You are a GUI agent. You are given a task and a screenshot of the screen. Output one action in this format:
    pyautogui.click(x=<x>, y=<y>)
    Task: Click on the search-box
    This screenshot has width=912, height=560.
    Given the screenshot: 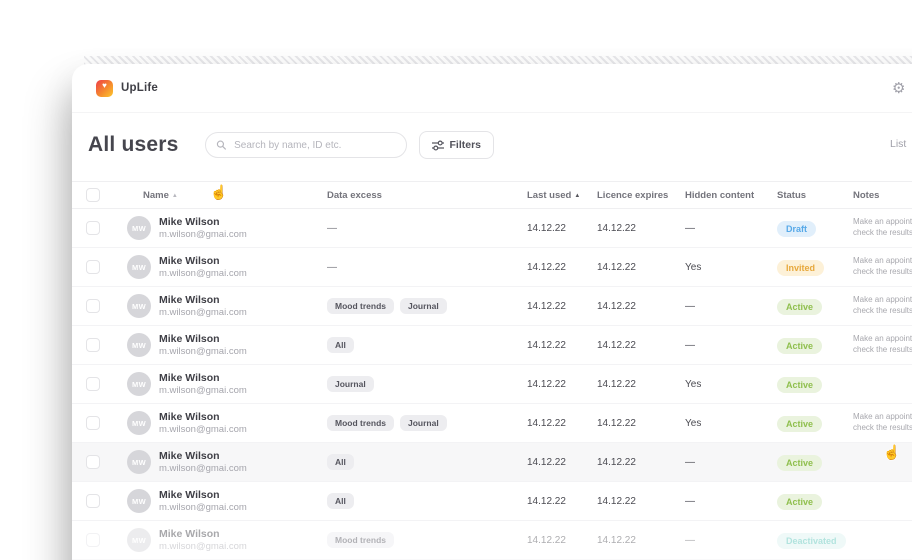 What is the action you would take?
    pyautogui.click(x=305, y=145)
    